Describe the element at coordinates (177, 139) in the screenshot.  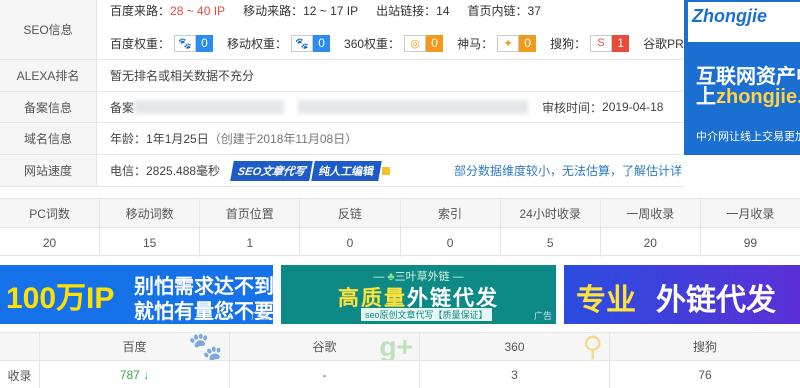
I see `domain-age: 1年1月25日` at that location.